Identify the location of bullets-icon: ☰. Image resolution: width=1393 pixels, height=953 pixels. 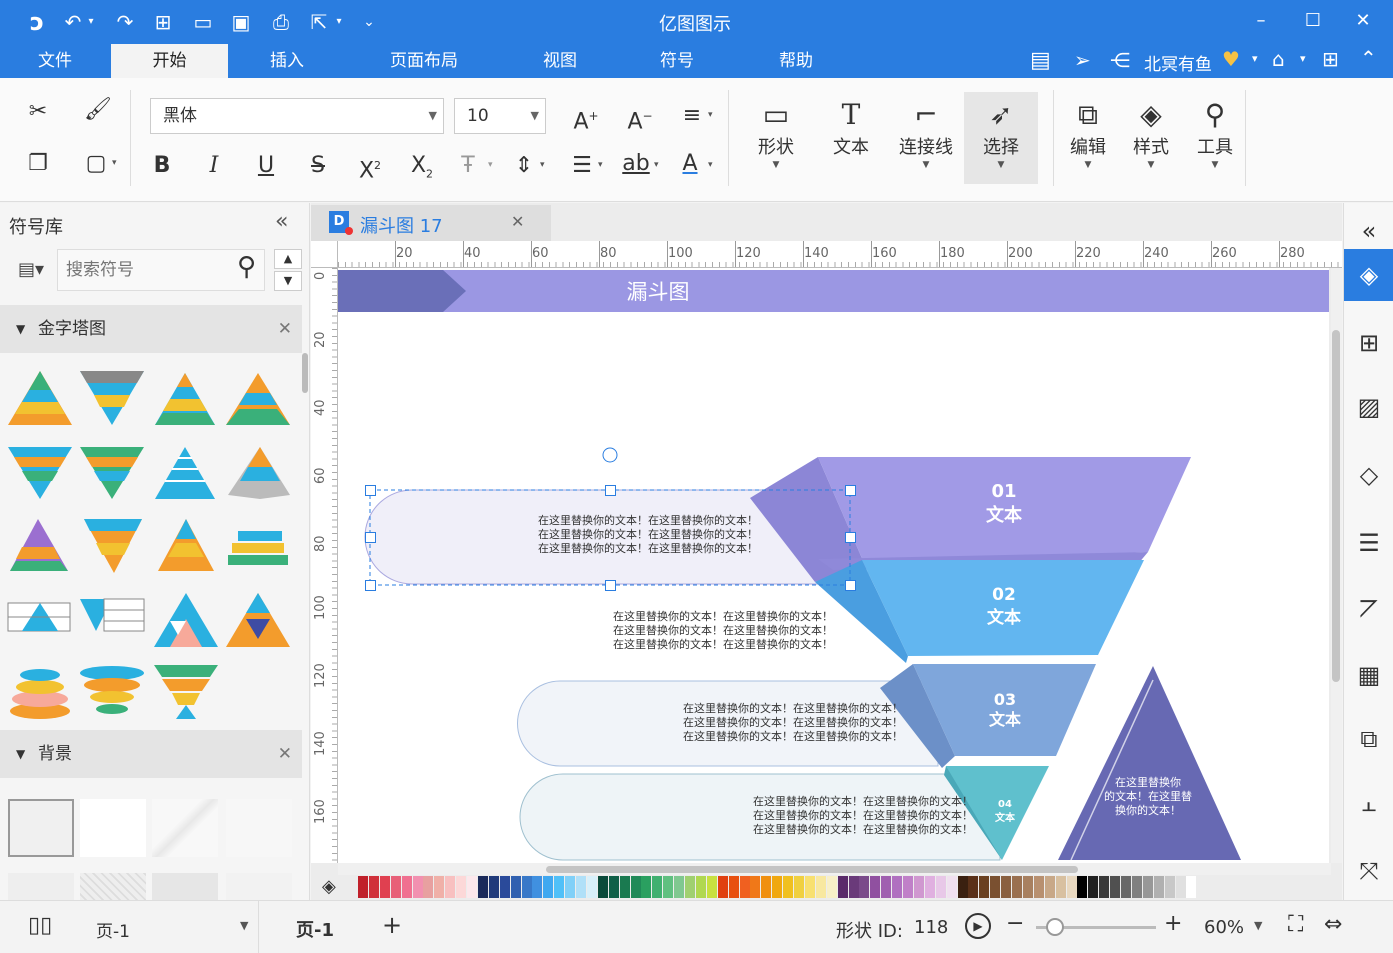
(582, 166).